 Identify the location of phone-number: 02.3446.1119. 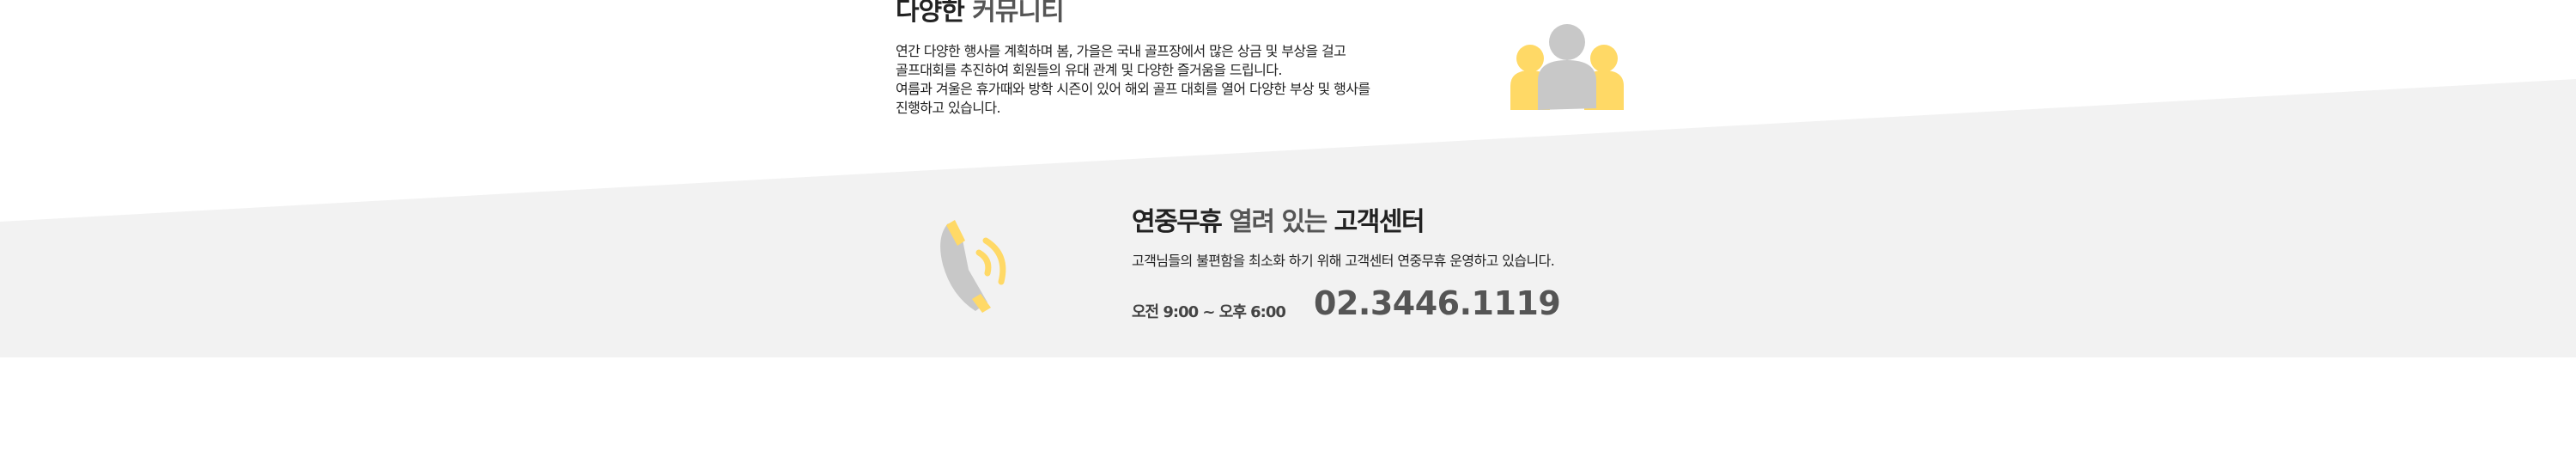
(1437, 303).